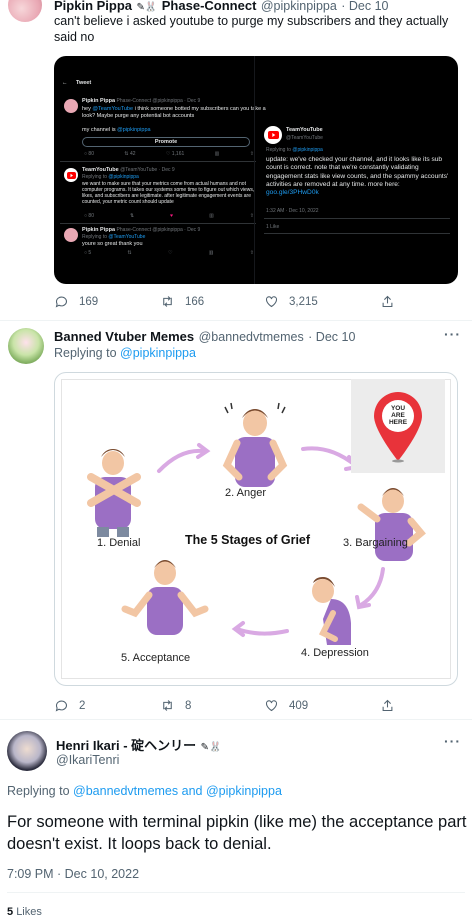 This screenshot has width=472, height=924. Describe the element at coordinates (158, 230) in the screenshot. I see `mini-meta: Phase-Connect @pipkinpippa · Dec 9` at that location.